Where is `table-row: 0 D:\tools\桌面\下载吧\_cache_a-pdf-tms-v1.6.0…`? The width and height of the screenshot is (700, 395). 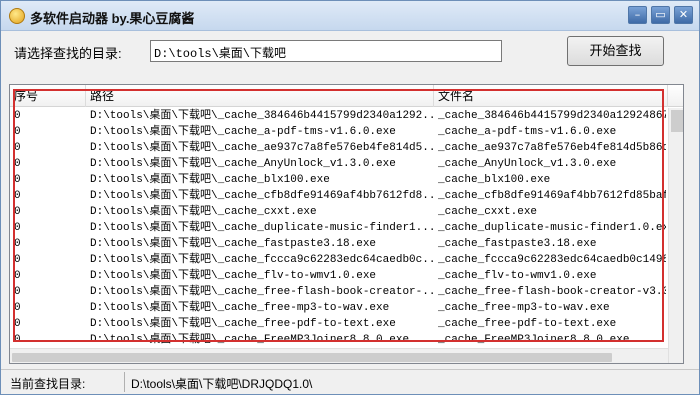 table-row: 0 D:\tools\桌面\下载吧\_cache_a-pdf-tms-v1.6.0… is located at coordinates (346, 132).